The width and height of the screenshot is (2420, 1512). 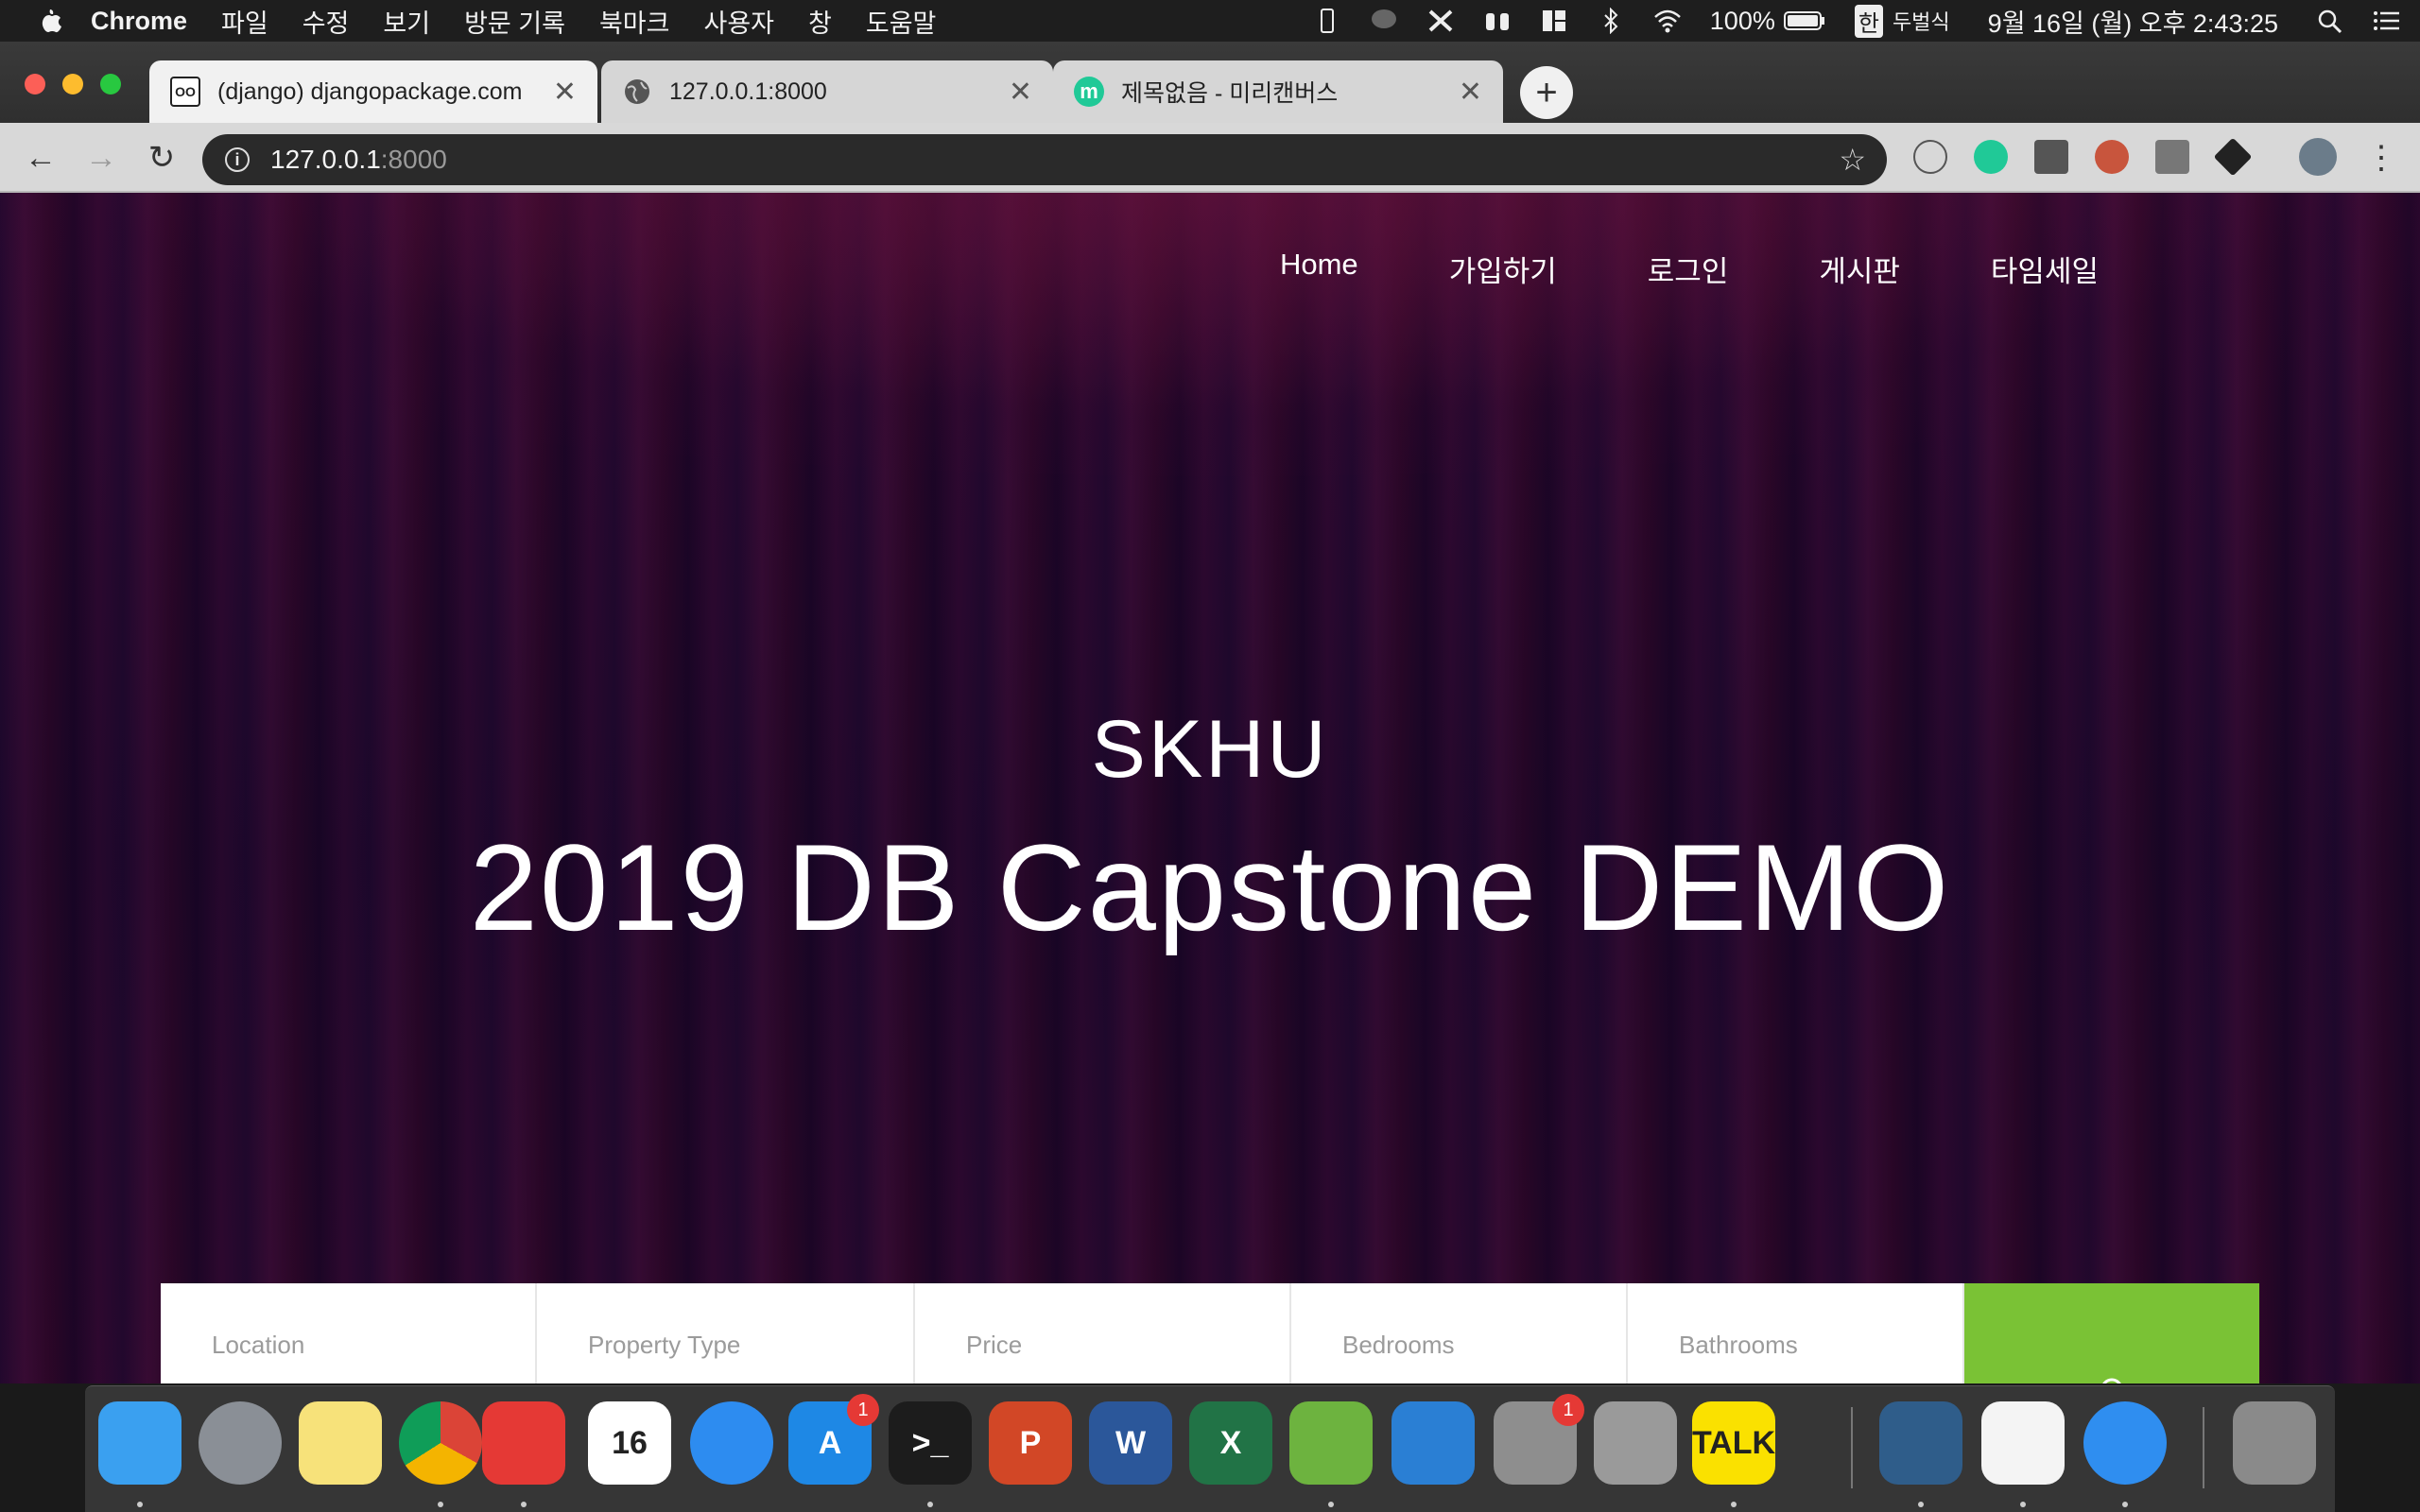 I want to click on dock-chrome-icon, so click(x=440, y=1443).